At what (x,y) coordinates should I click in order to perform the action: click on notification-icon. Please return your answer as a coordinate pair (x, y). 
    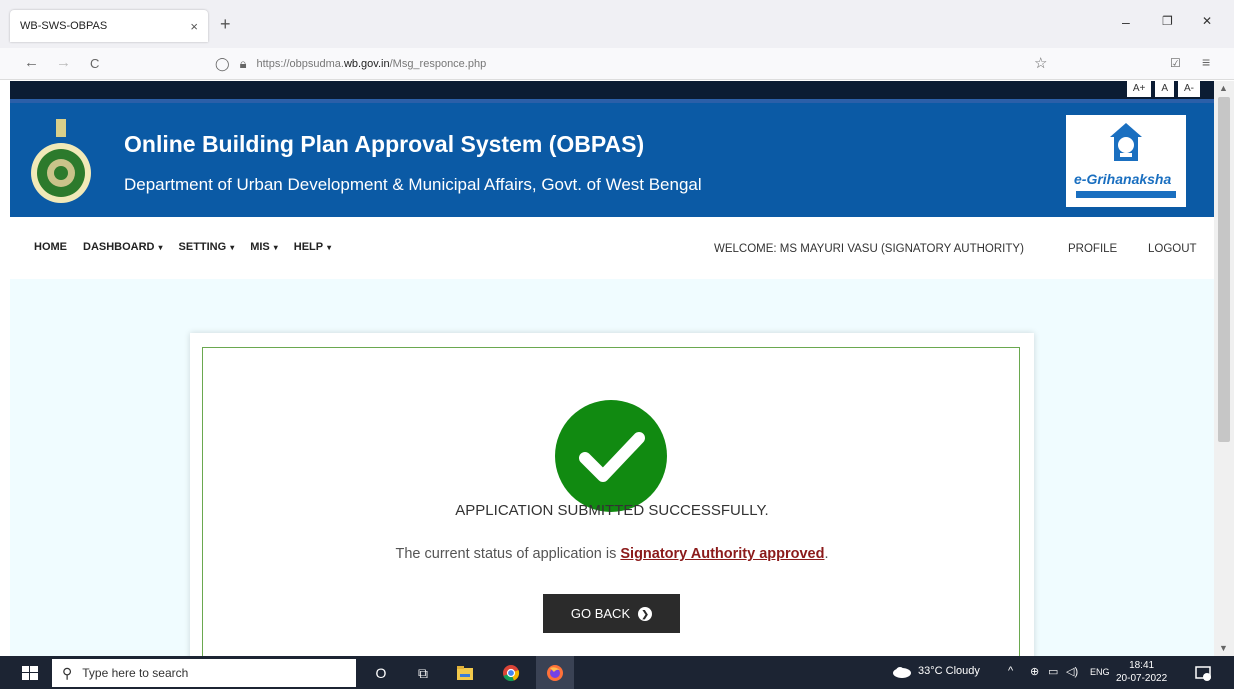
    Looking at the image, I should click on (1203, 673).